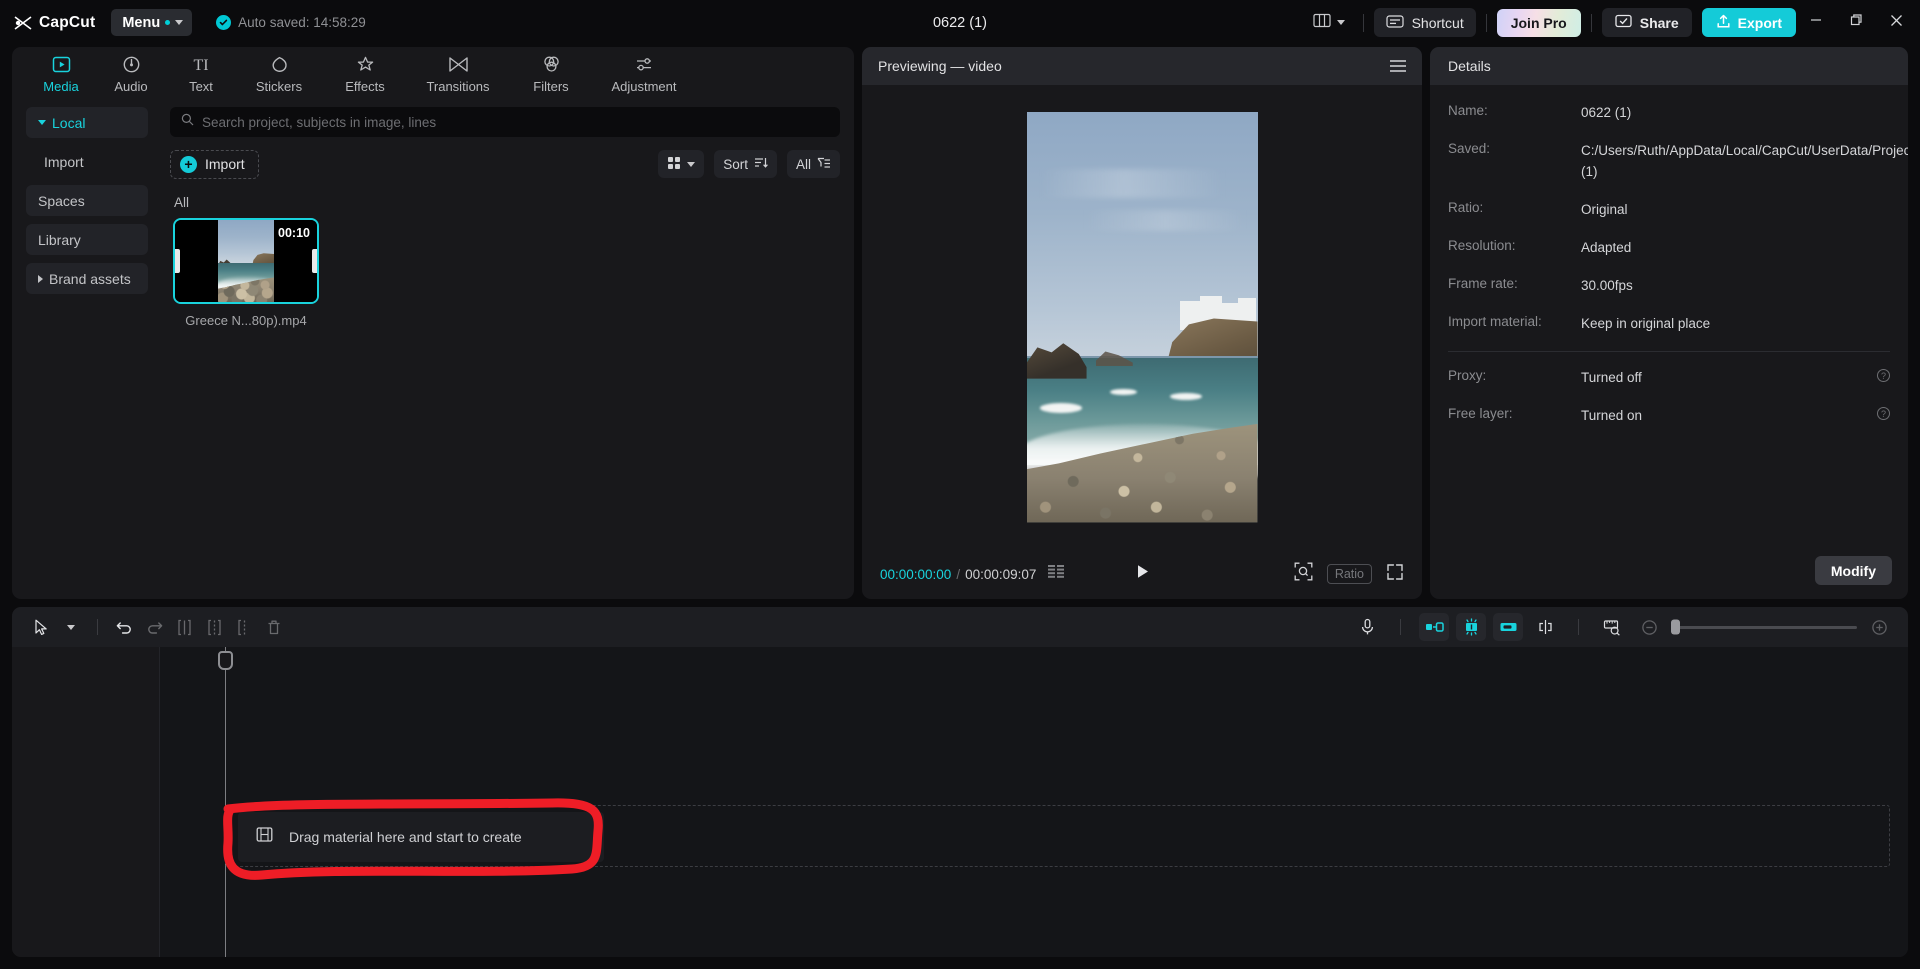  Describe the element at coordinates (458, 70) in the screenshot. I see `tab-transitions: Transitions` at that location.